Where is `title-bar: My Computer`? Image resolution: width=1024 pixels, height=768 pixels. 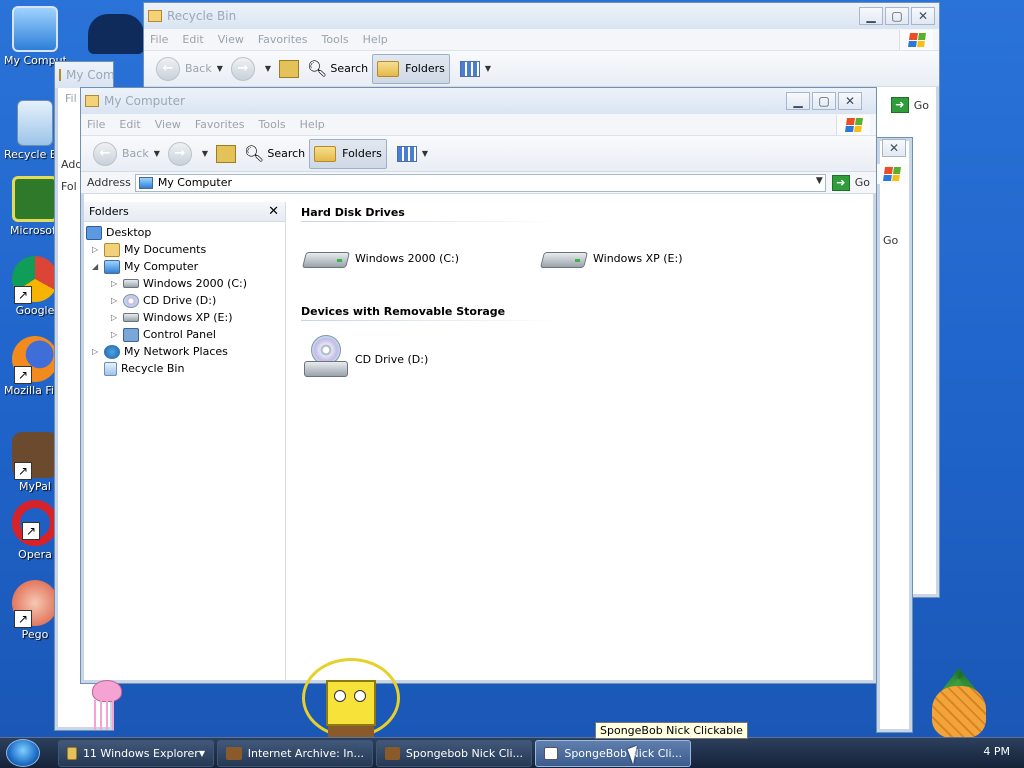 title-bar: My Computer is located at coordinates (84, 75).